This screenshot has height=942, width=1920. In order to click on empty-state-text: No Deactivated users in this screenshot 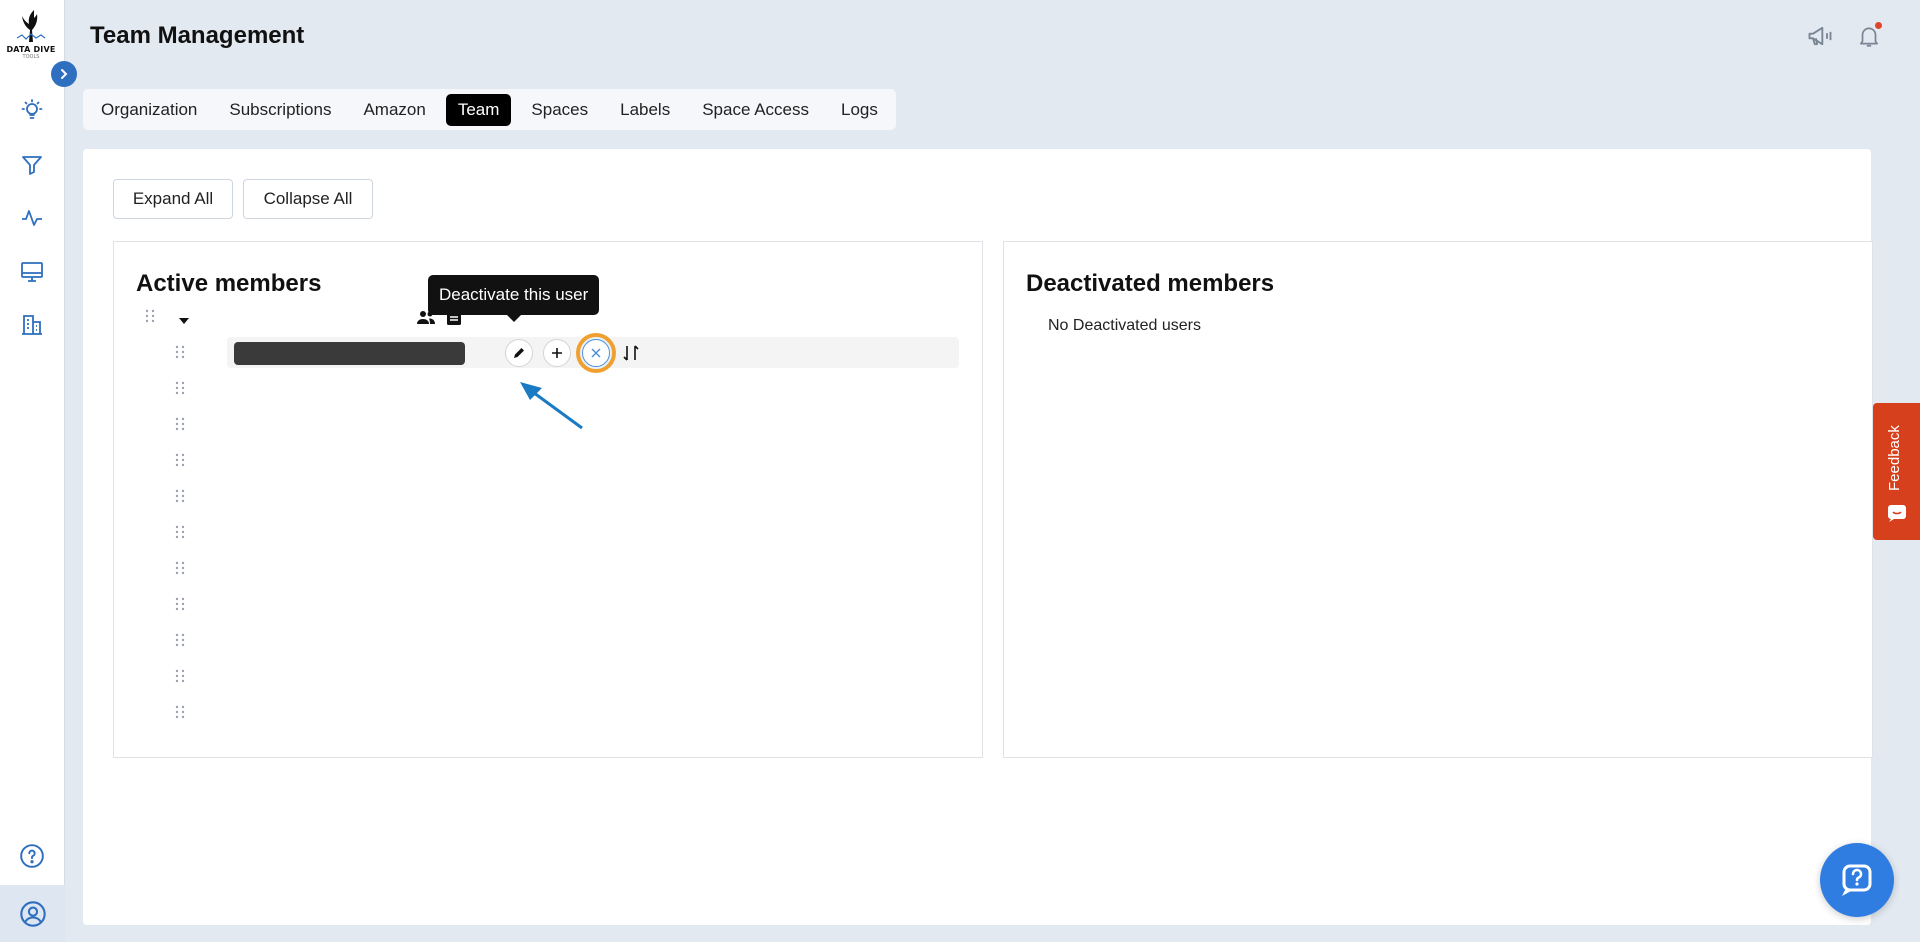, I will do `click(1124, 325)`.